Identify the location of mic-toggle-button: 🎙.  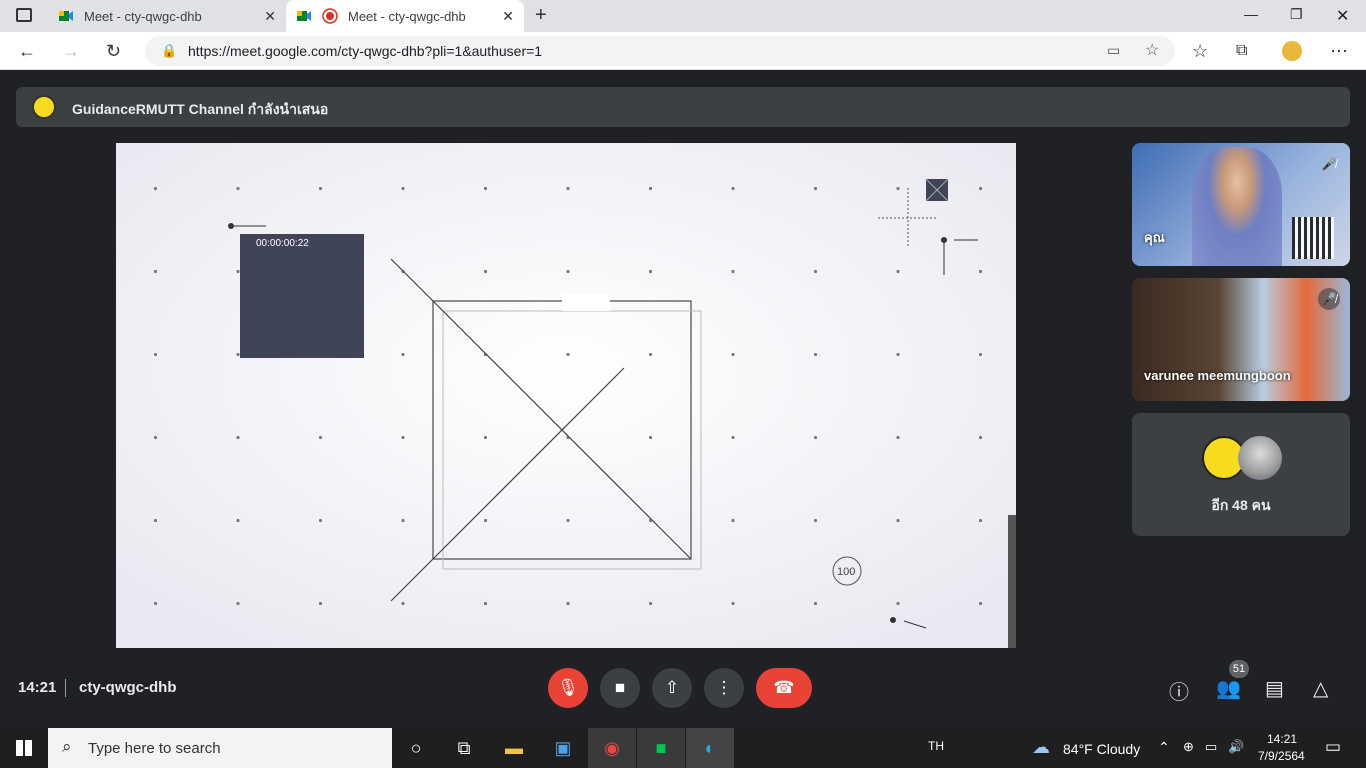
(568, 688).